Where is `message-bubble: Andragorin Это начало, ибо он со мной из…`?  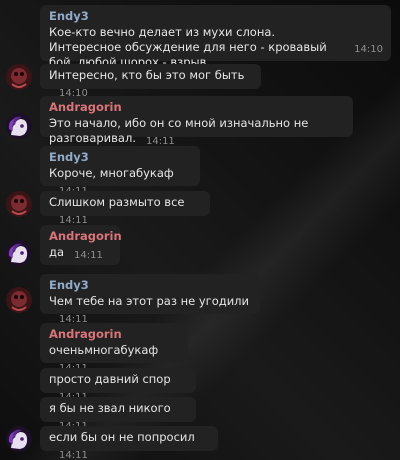
message-bubble: Andragorin Это начало, ибо он со мной из… is located at coordinates (196, 121).